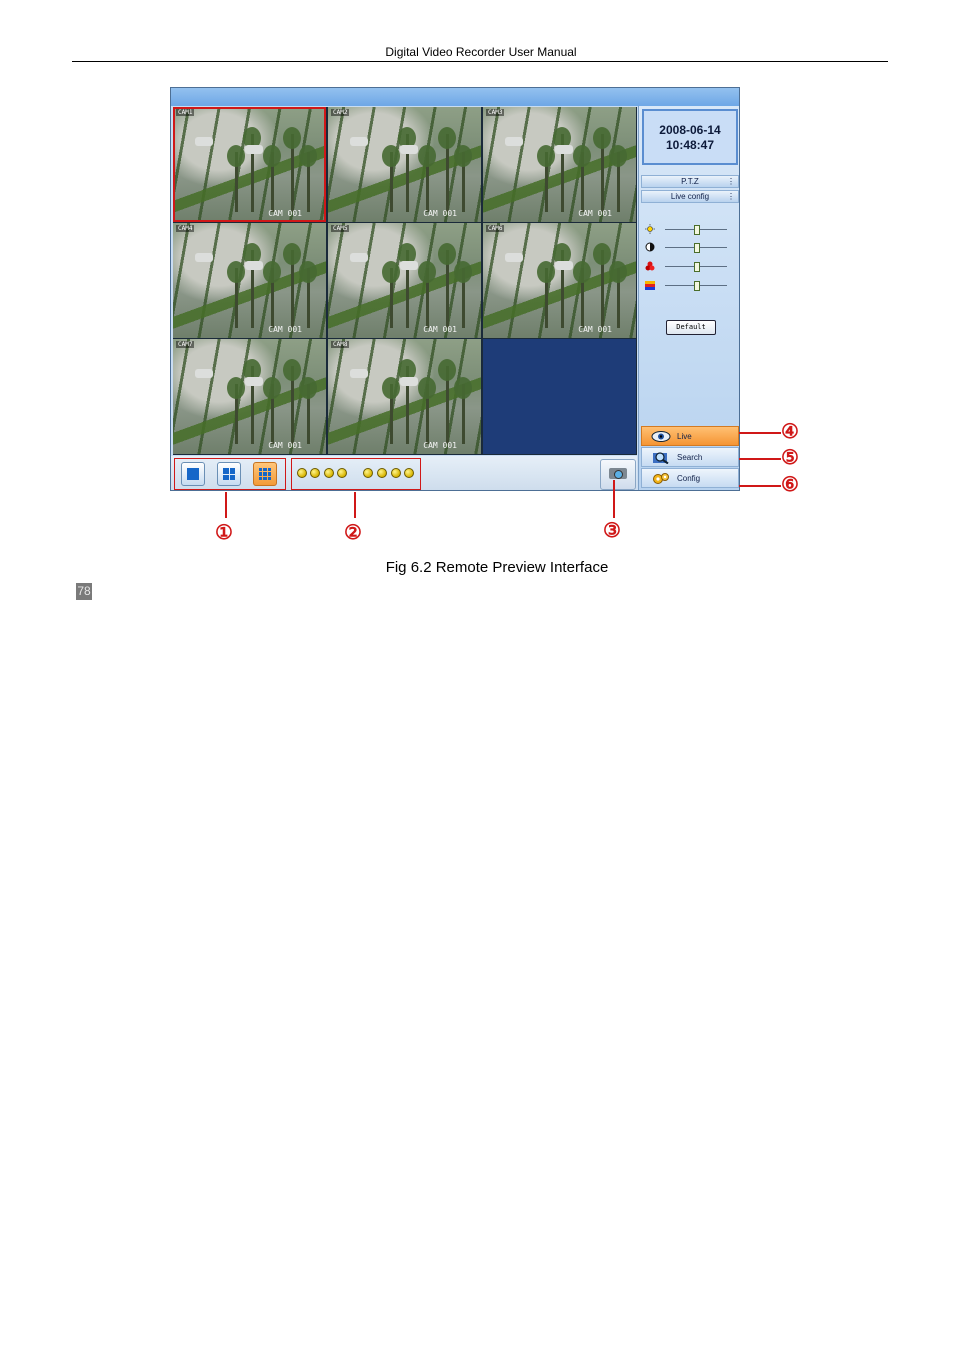 The width and height of the screenshot is (954, 1350). What do you see at coordinates (495, 112) in the screenshot?
I see `camera-tag: CAM3` at bounding box center [495, 112].